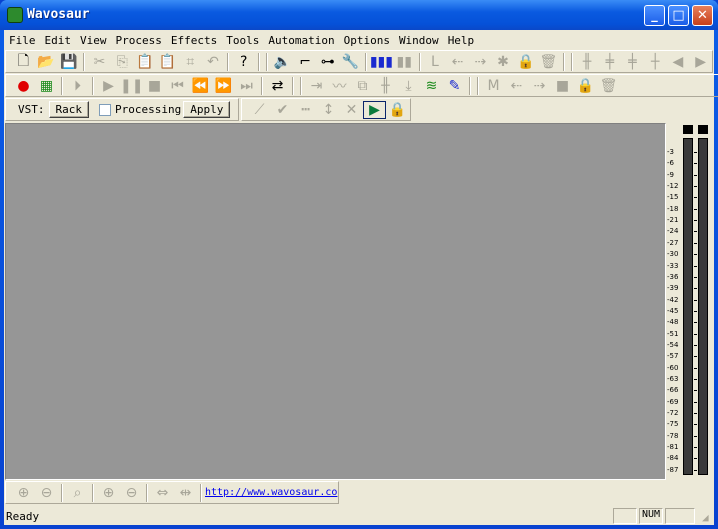 Image resolution: width=718 pixels, height=529 pixels. What do you see at coordinates (655, 62) in the screenshot?
I see `marker3-icon: ┼` at bounding box center [655, 62].